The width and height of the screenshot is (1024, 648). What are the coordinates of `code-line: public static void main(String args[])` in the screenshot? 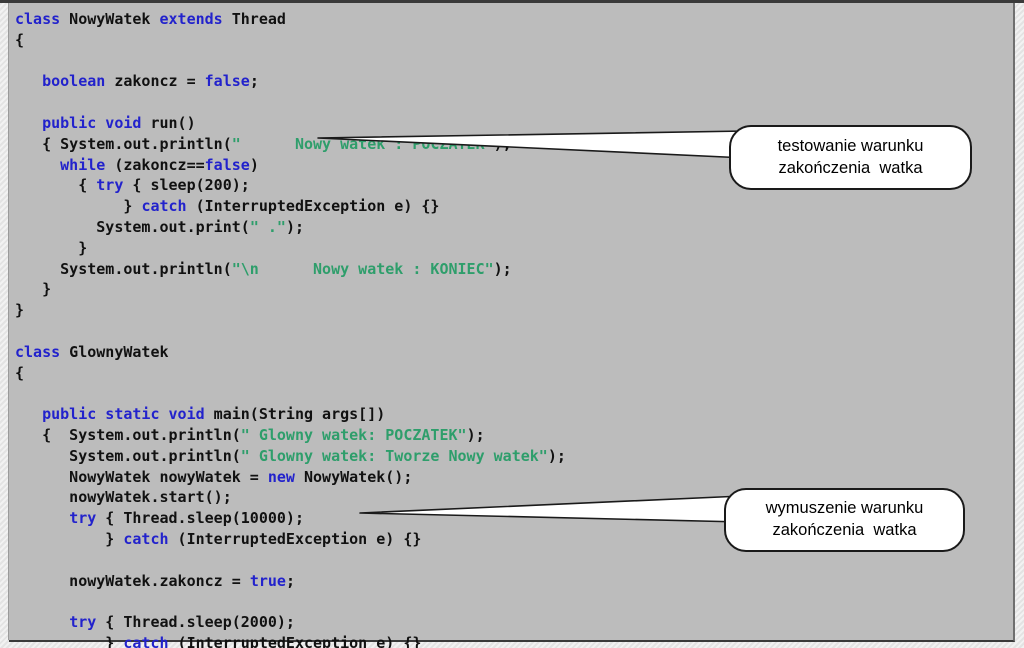 It's located at (200, 414).